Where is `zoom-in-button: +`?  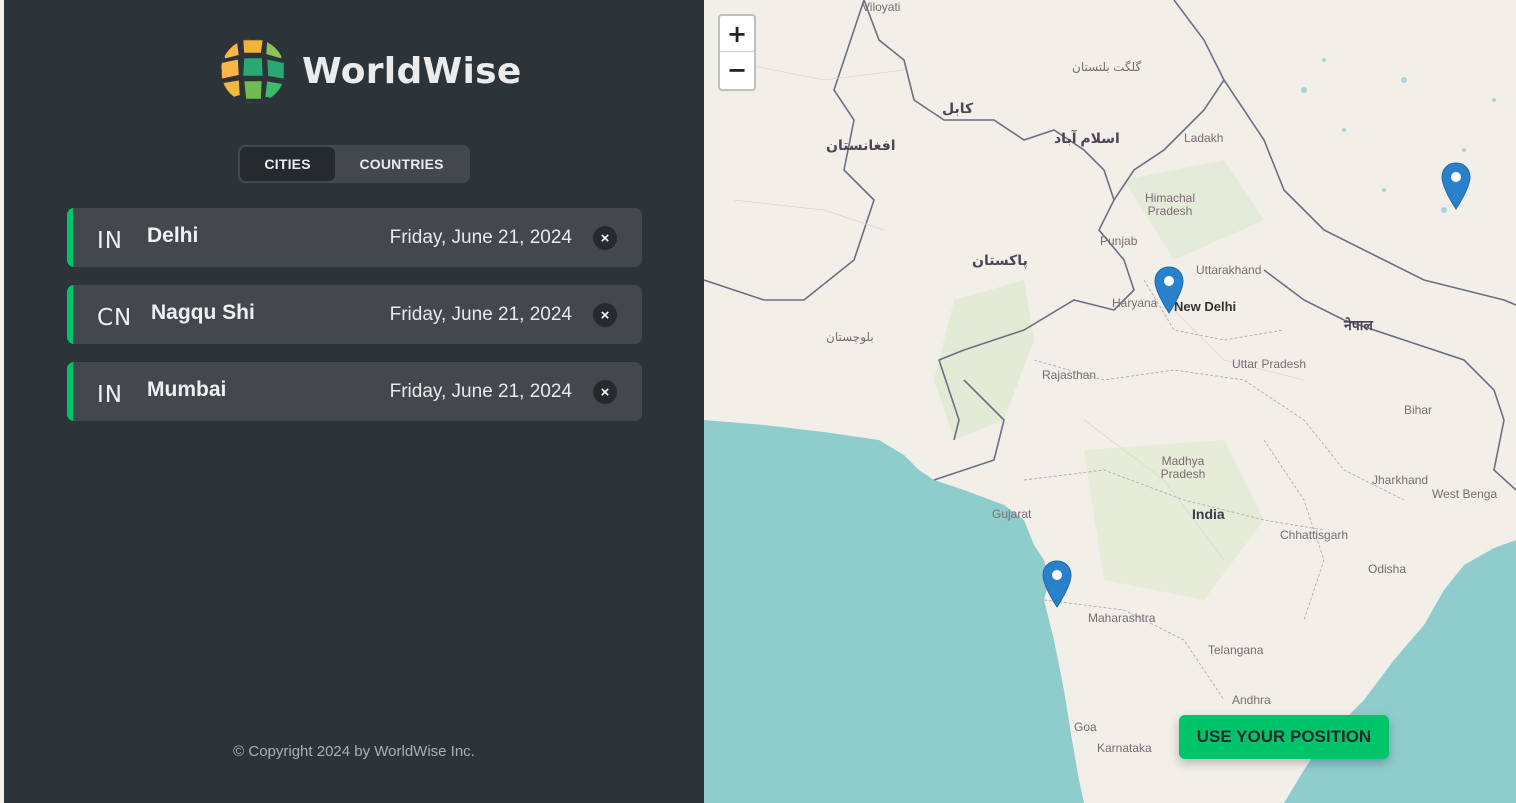 zoom-in-button: + is located at coordinates (737, 34).